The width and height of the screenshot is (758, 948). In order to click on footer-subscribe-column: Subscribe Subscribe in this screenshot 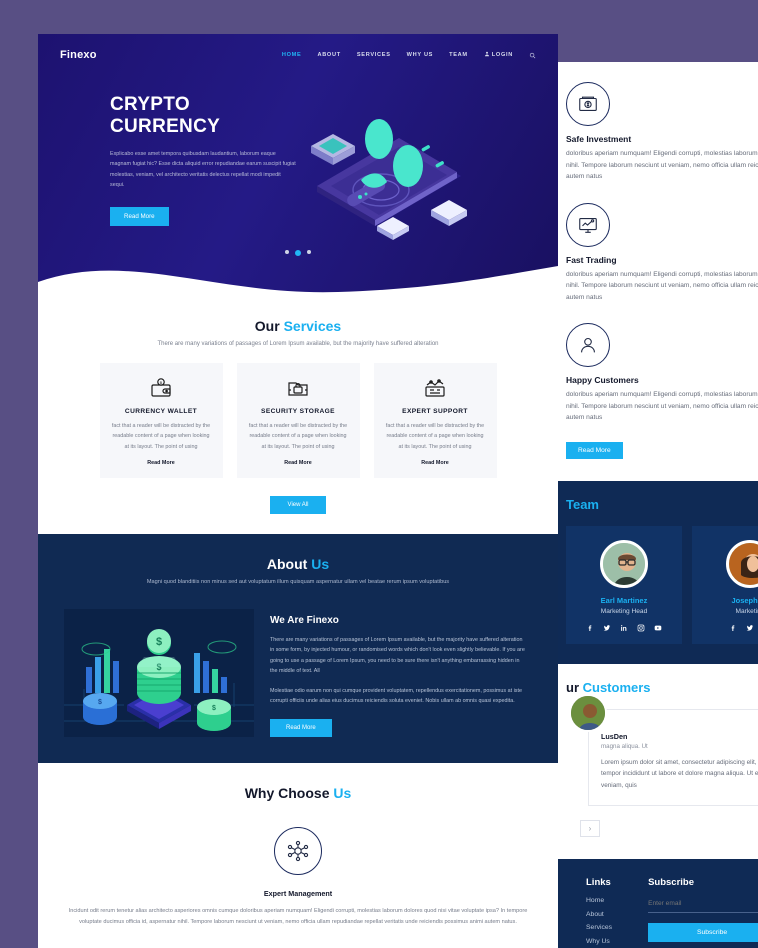, I will do `click(703, 912)`.